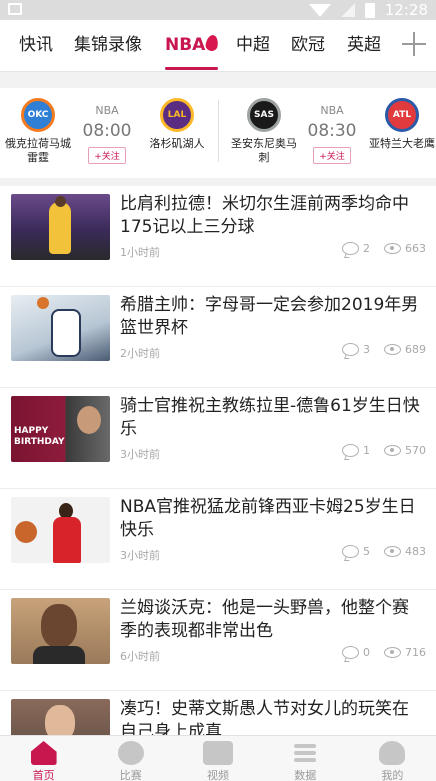 This screenshot has width=436, height=781. Describe the element at coordinates (369, 10) in the screenshot. I see `battery-icon` at that location.